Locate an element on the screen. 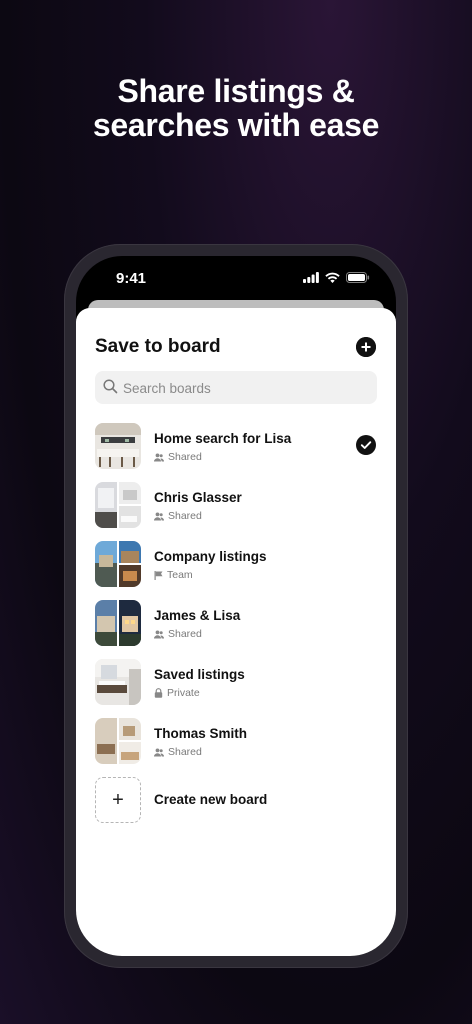 Image resolution: width=472 pixels, height=1024 pixels. create-new-board-label: Create new board is located at coordinates (211, 799).